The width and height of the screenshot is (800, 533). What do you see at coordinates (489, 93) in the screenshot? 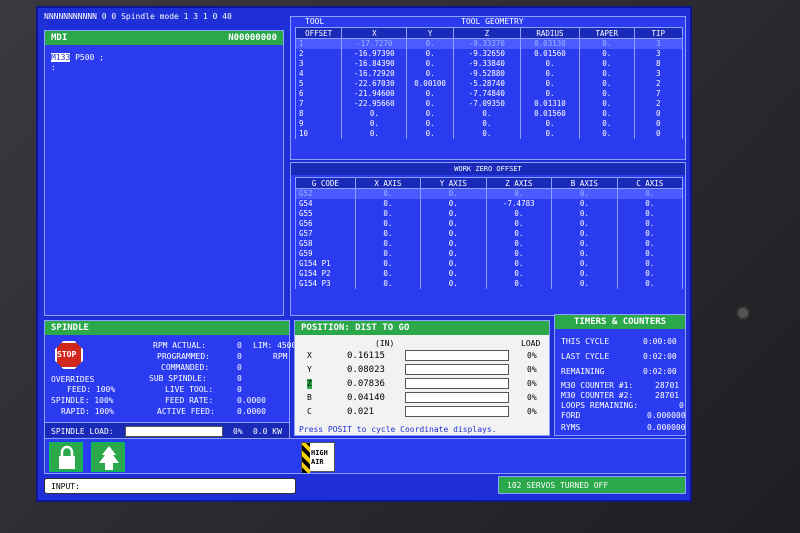
I see `tool-row: 6 -21.94600 0. -7.74840 0. 0. 7` at bounding box center [489, 93].